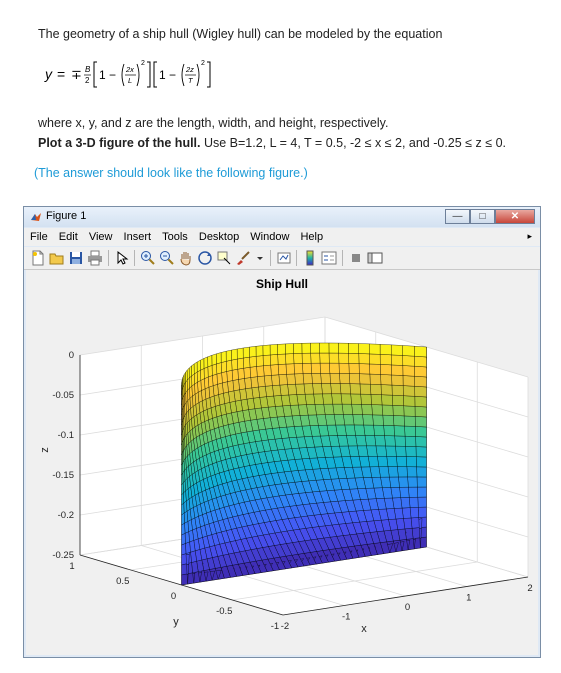  I want to click on show-plot-tools-icon, so click(375, 258).